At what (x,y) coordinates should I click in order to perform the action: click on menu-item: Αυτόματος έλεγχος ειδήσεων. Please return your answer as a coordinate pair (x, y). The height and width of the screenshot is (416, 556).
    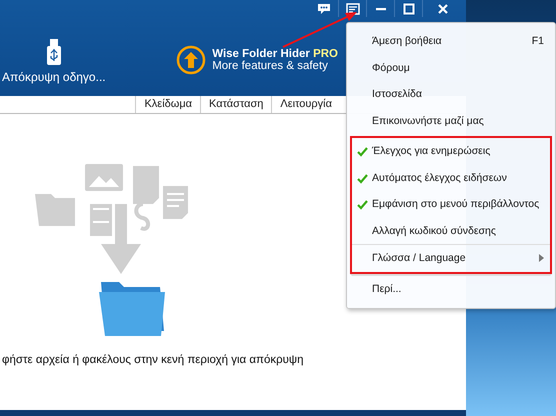
    Looking at the image, I should click on (451, 177).